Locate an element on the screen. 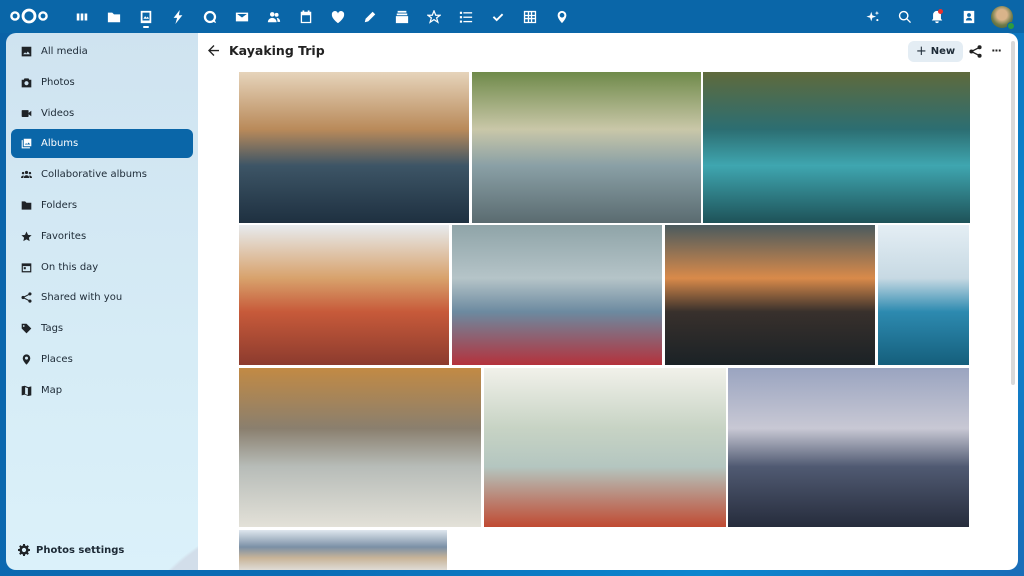 The width and height of the screenshot is (1024, 576). nextcloud-logo is located at coordinates (29, 16).